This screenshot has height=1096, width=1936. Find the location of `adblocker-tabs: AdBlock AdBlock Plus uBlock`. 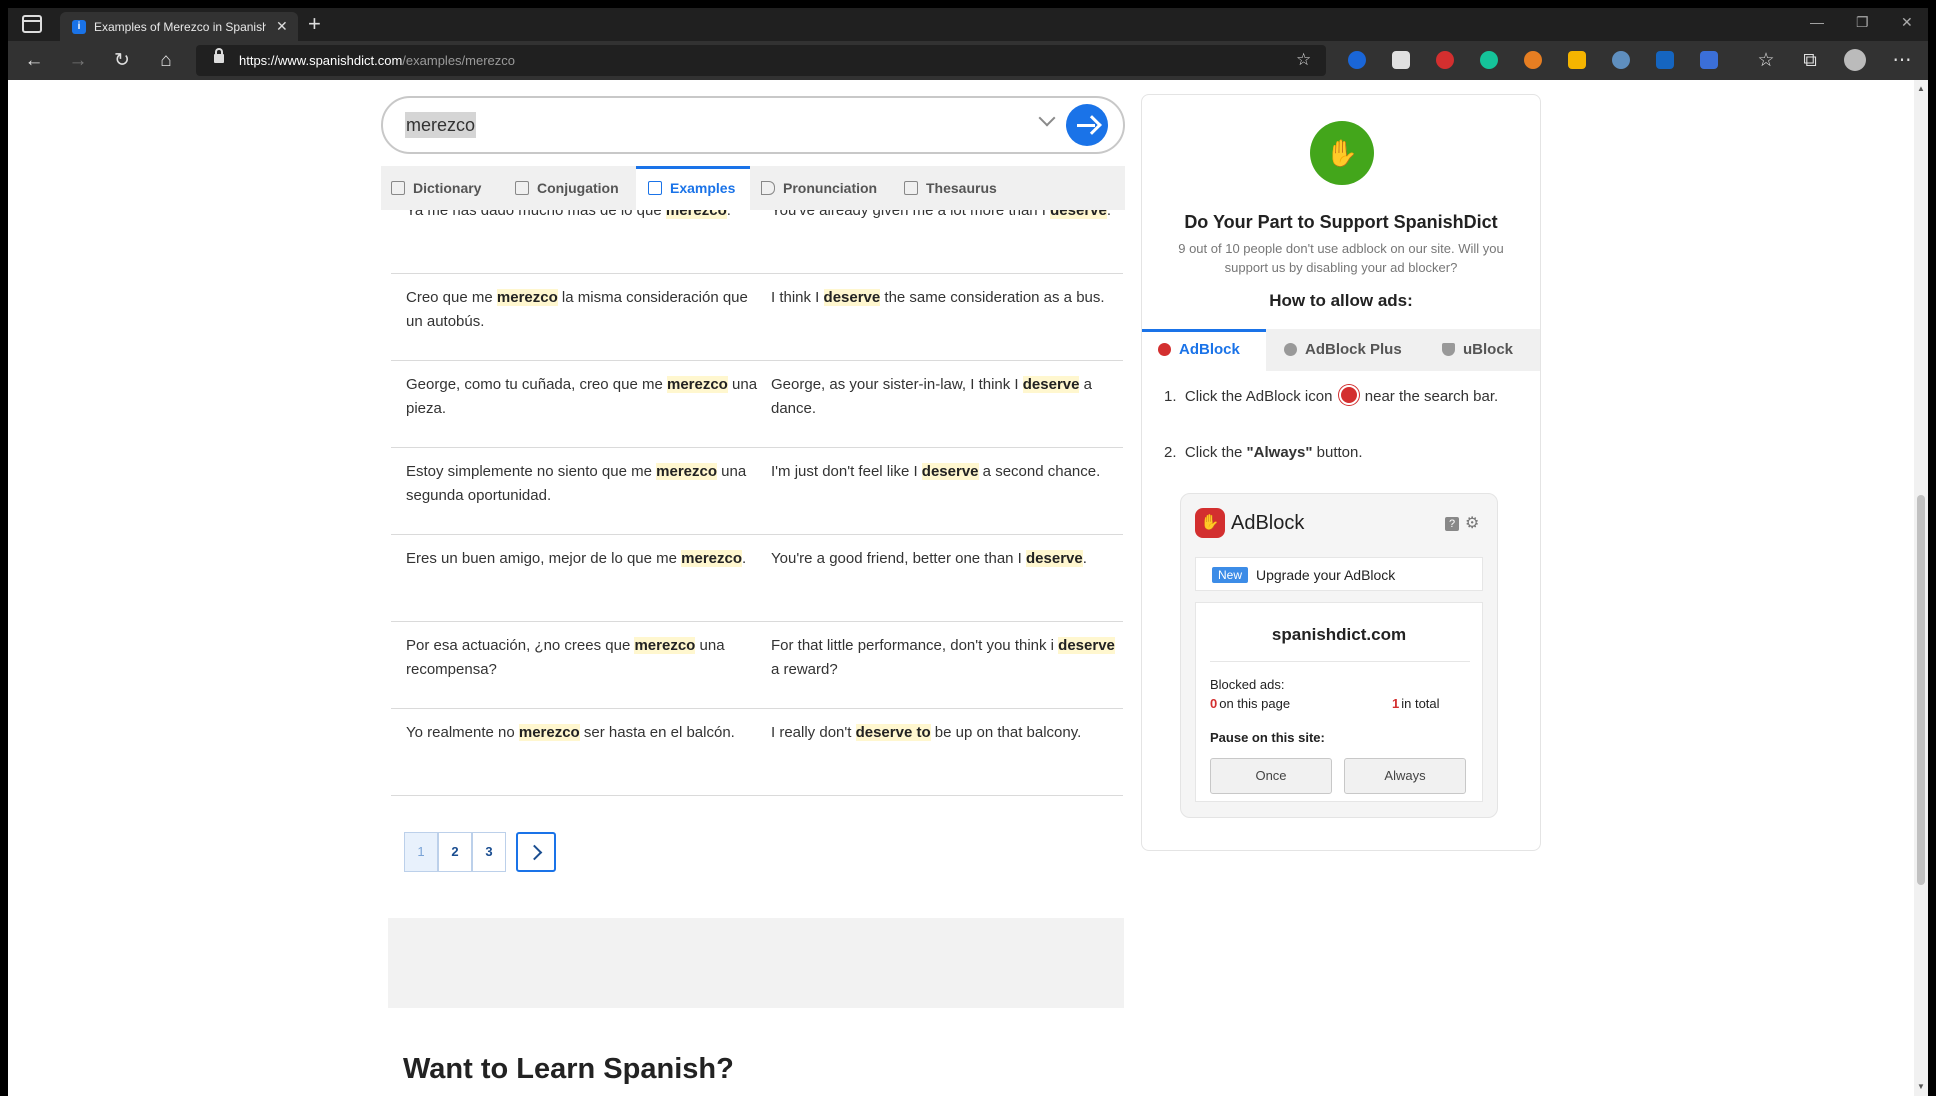

adblocker-tabs: AdBlock AdBlock Plus uBlock is located at coordinates (1341, 350).